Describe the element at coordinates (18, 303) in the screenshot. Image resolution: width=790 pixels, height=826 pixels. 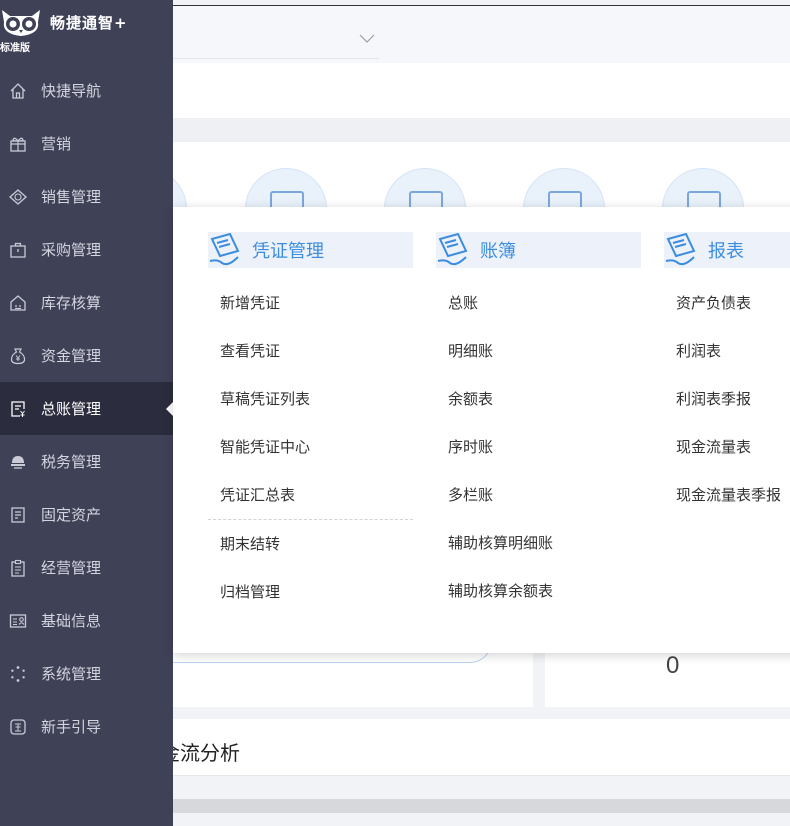
I see `warehouse-icon` at that location.